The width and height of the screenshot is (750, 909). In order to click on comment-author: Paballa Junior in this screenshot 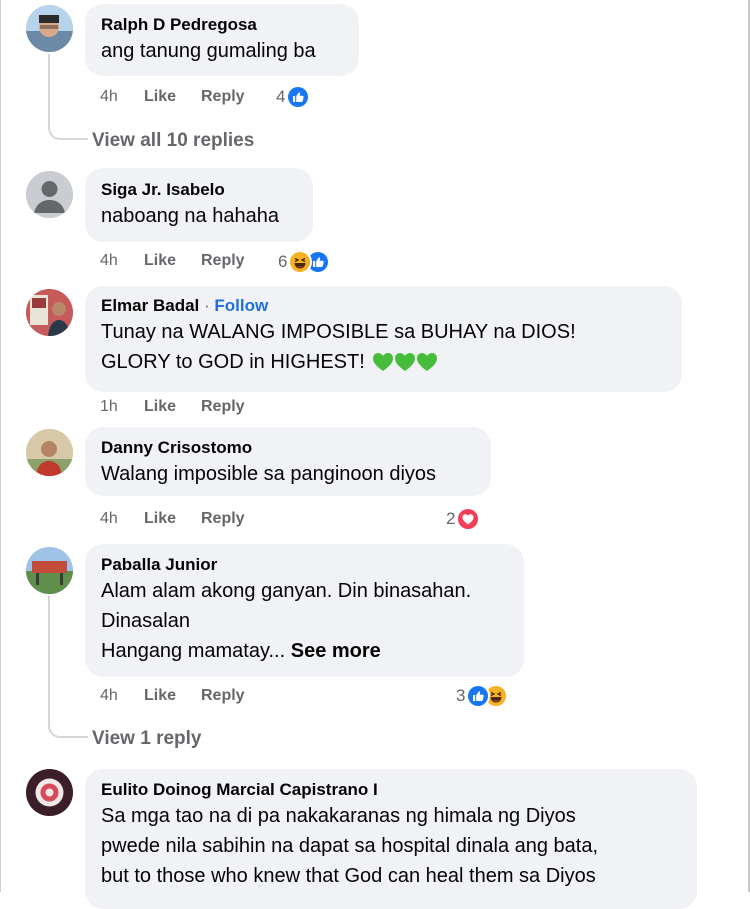, I will do `click(304, 565)`.